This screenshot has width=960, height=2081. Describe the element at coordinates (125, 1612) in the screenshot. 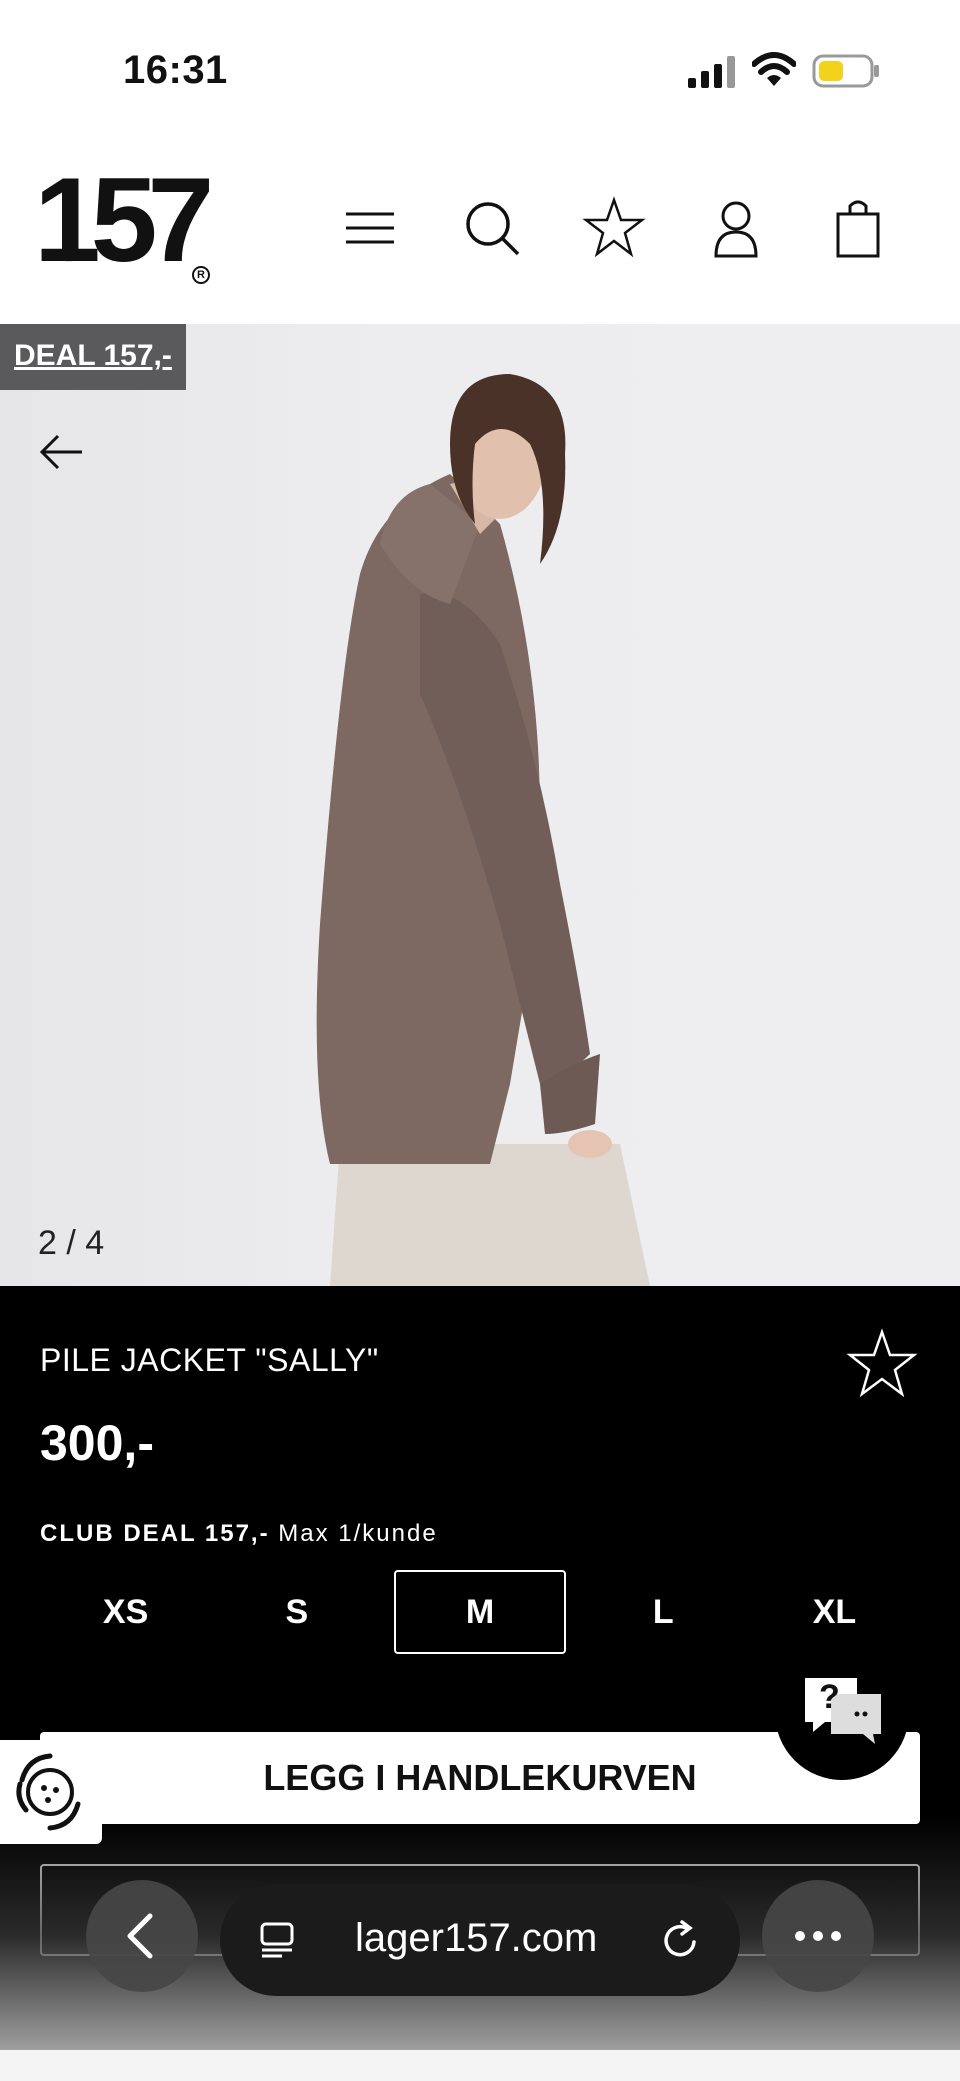

I see `size-option: XS` at that location.